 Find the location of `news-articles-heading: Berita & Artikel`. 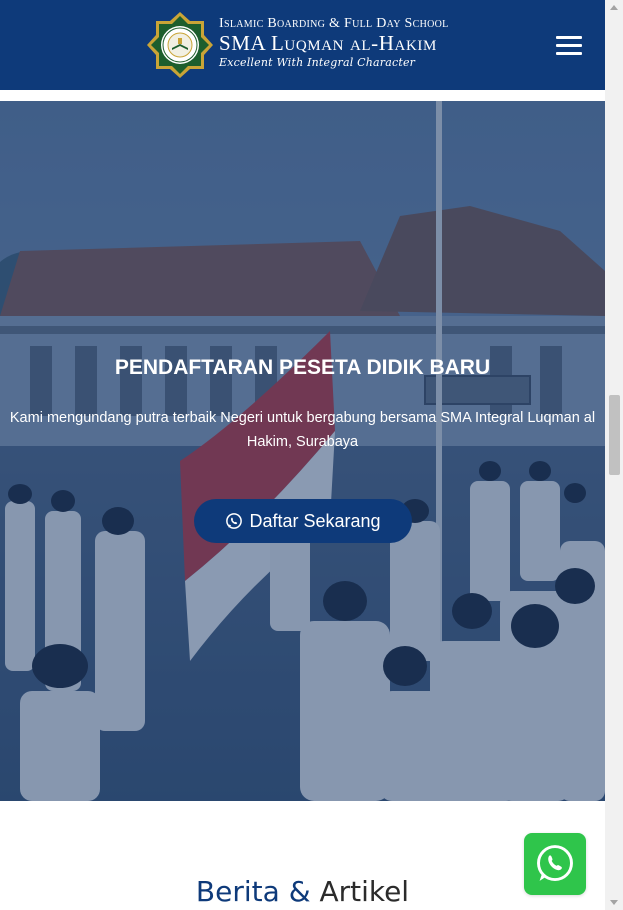

news-articles-heading: Berita & Artikel is located at coordinates (302, 892).